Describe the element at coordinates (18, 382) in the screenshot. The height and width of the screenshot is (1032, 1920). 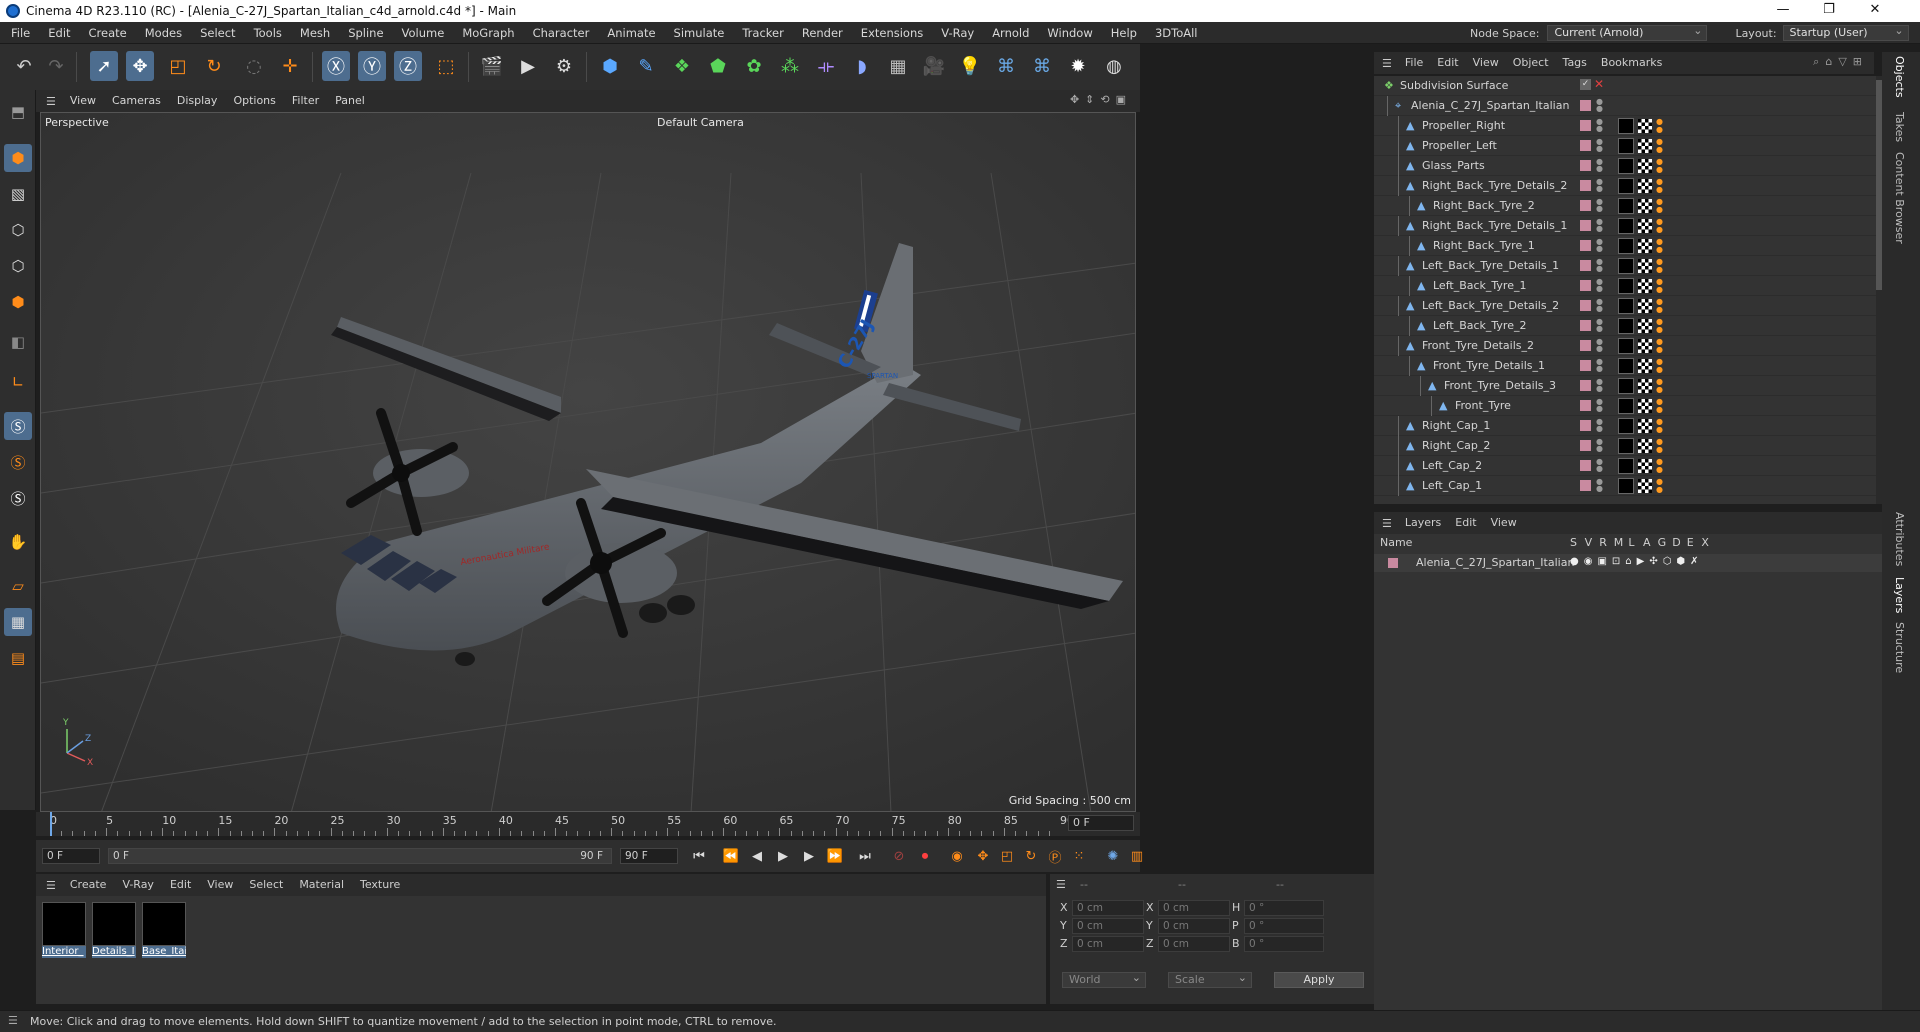
I see `axis-mode-icon: ∟` at that location.